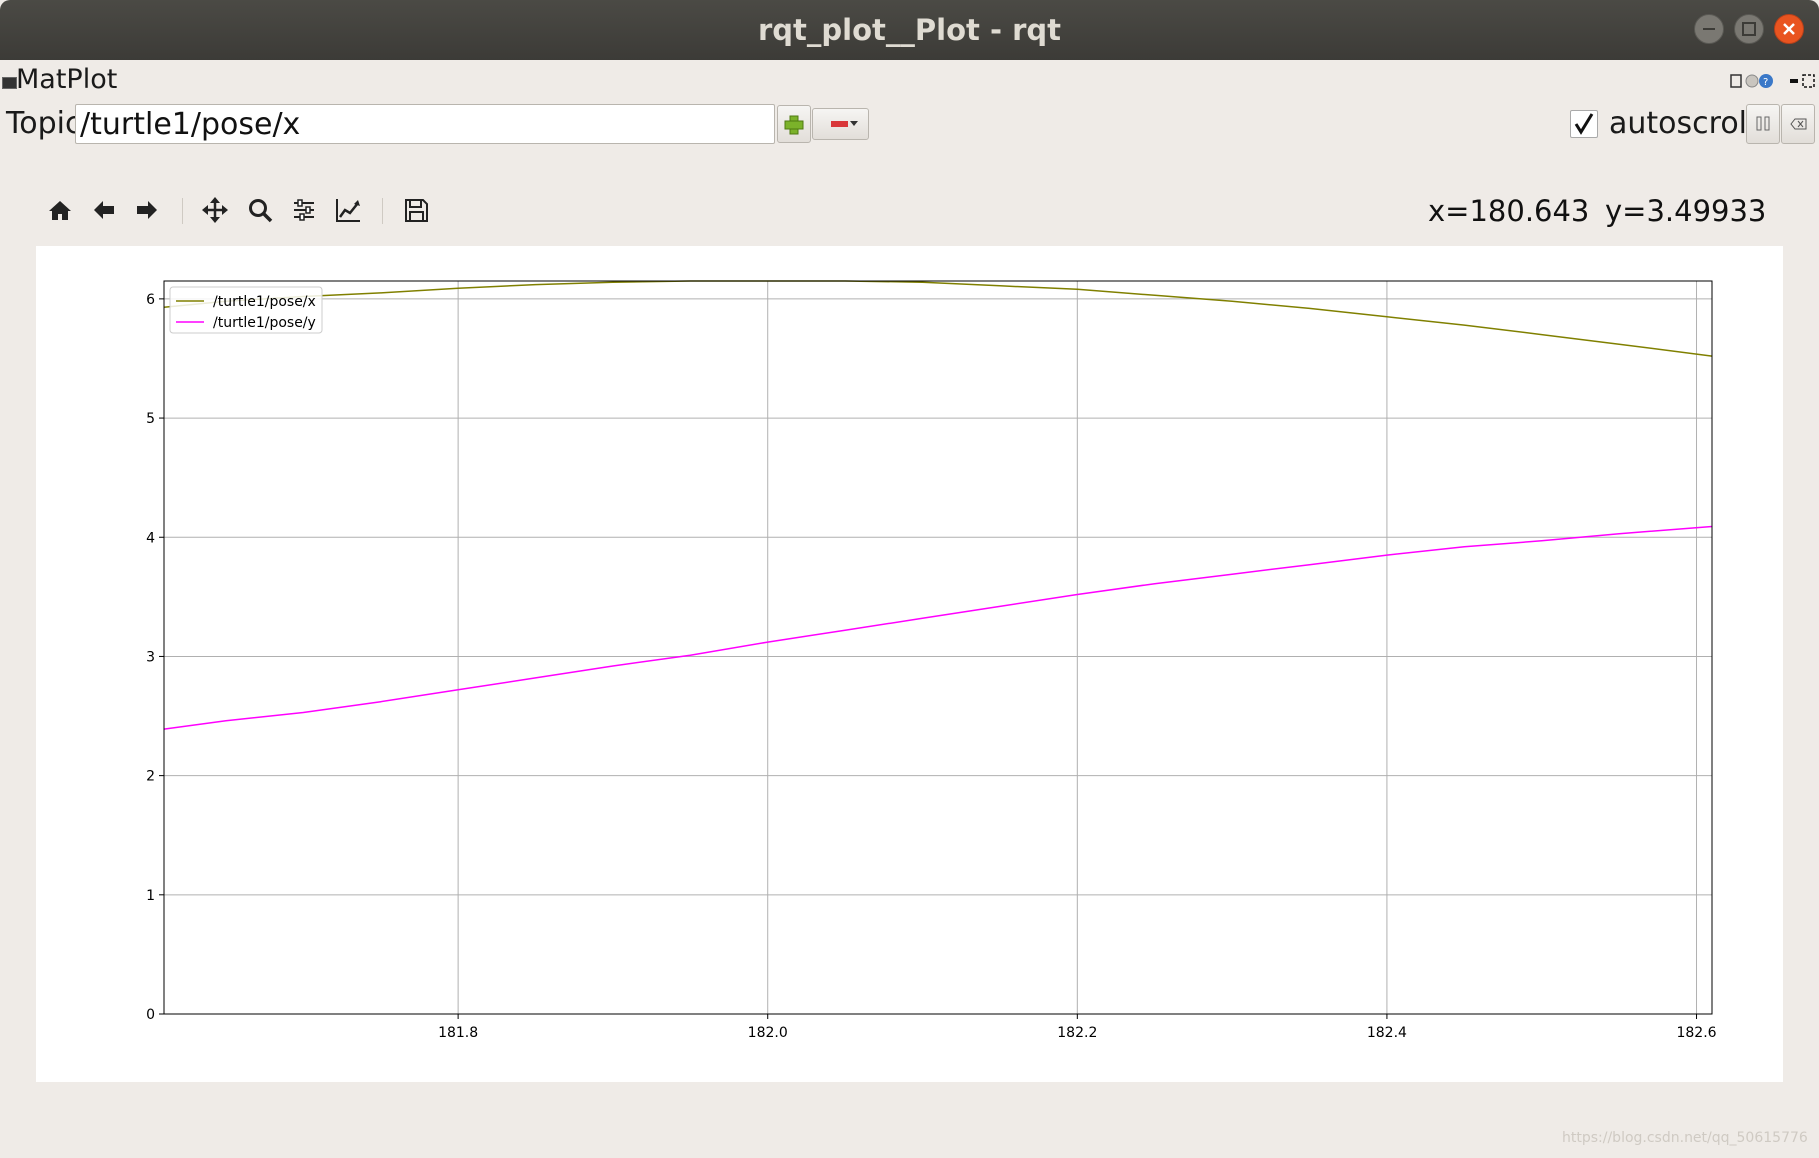  I want to click on back-button, so click(104, 210).